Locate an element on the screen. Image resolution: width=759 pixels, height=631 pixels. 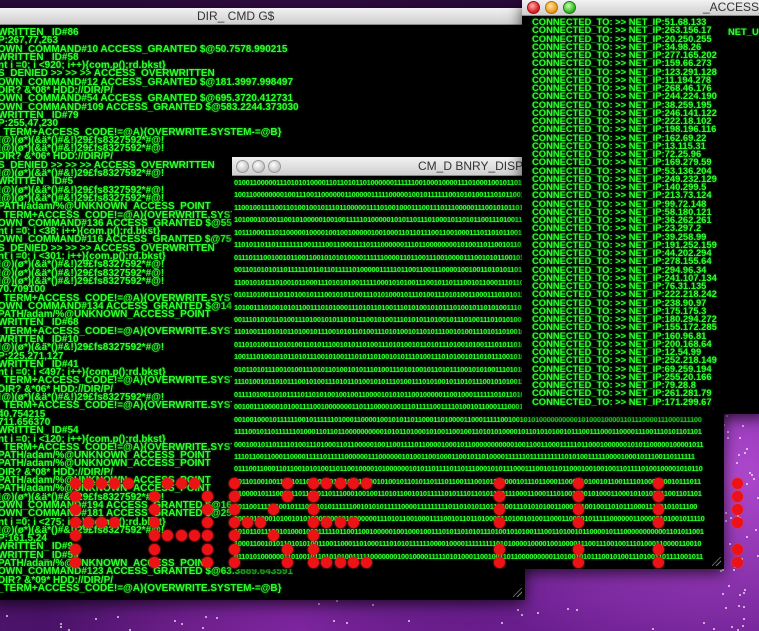
net-u-label: NET_U is located at coordinates (743, 31).